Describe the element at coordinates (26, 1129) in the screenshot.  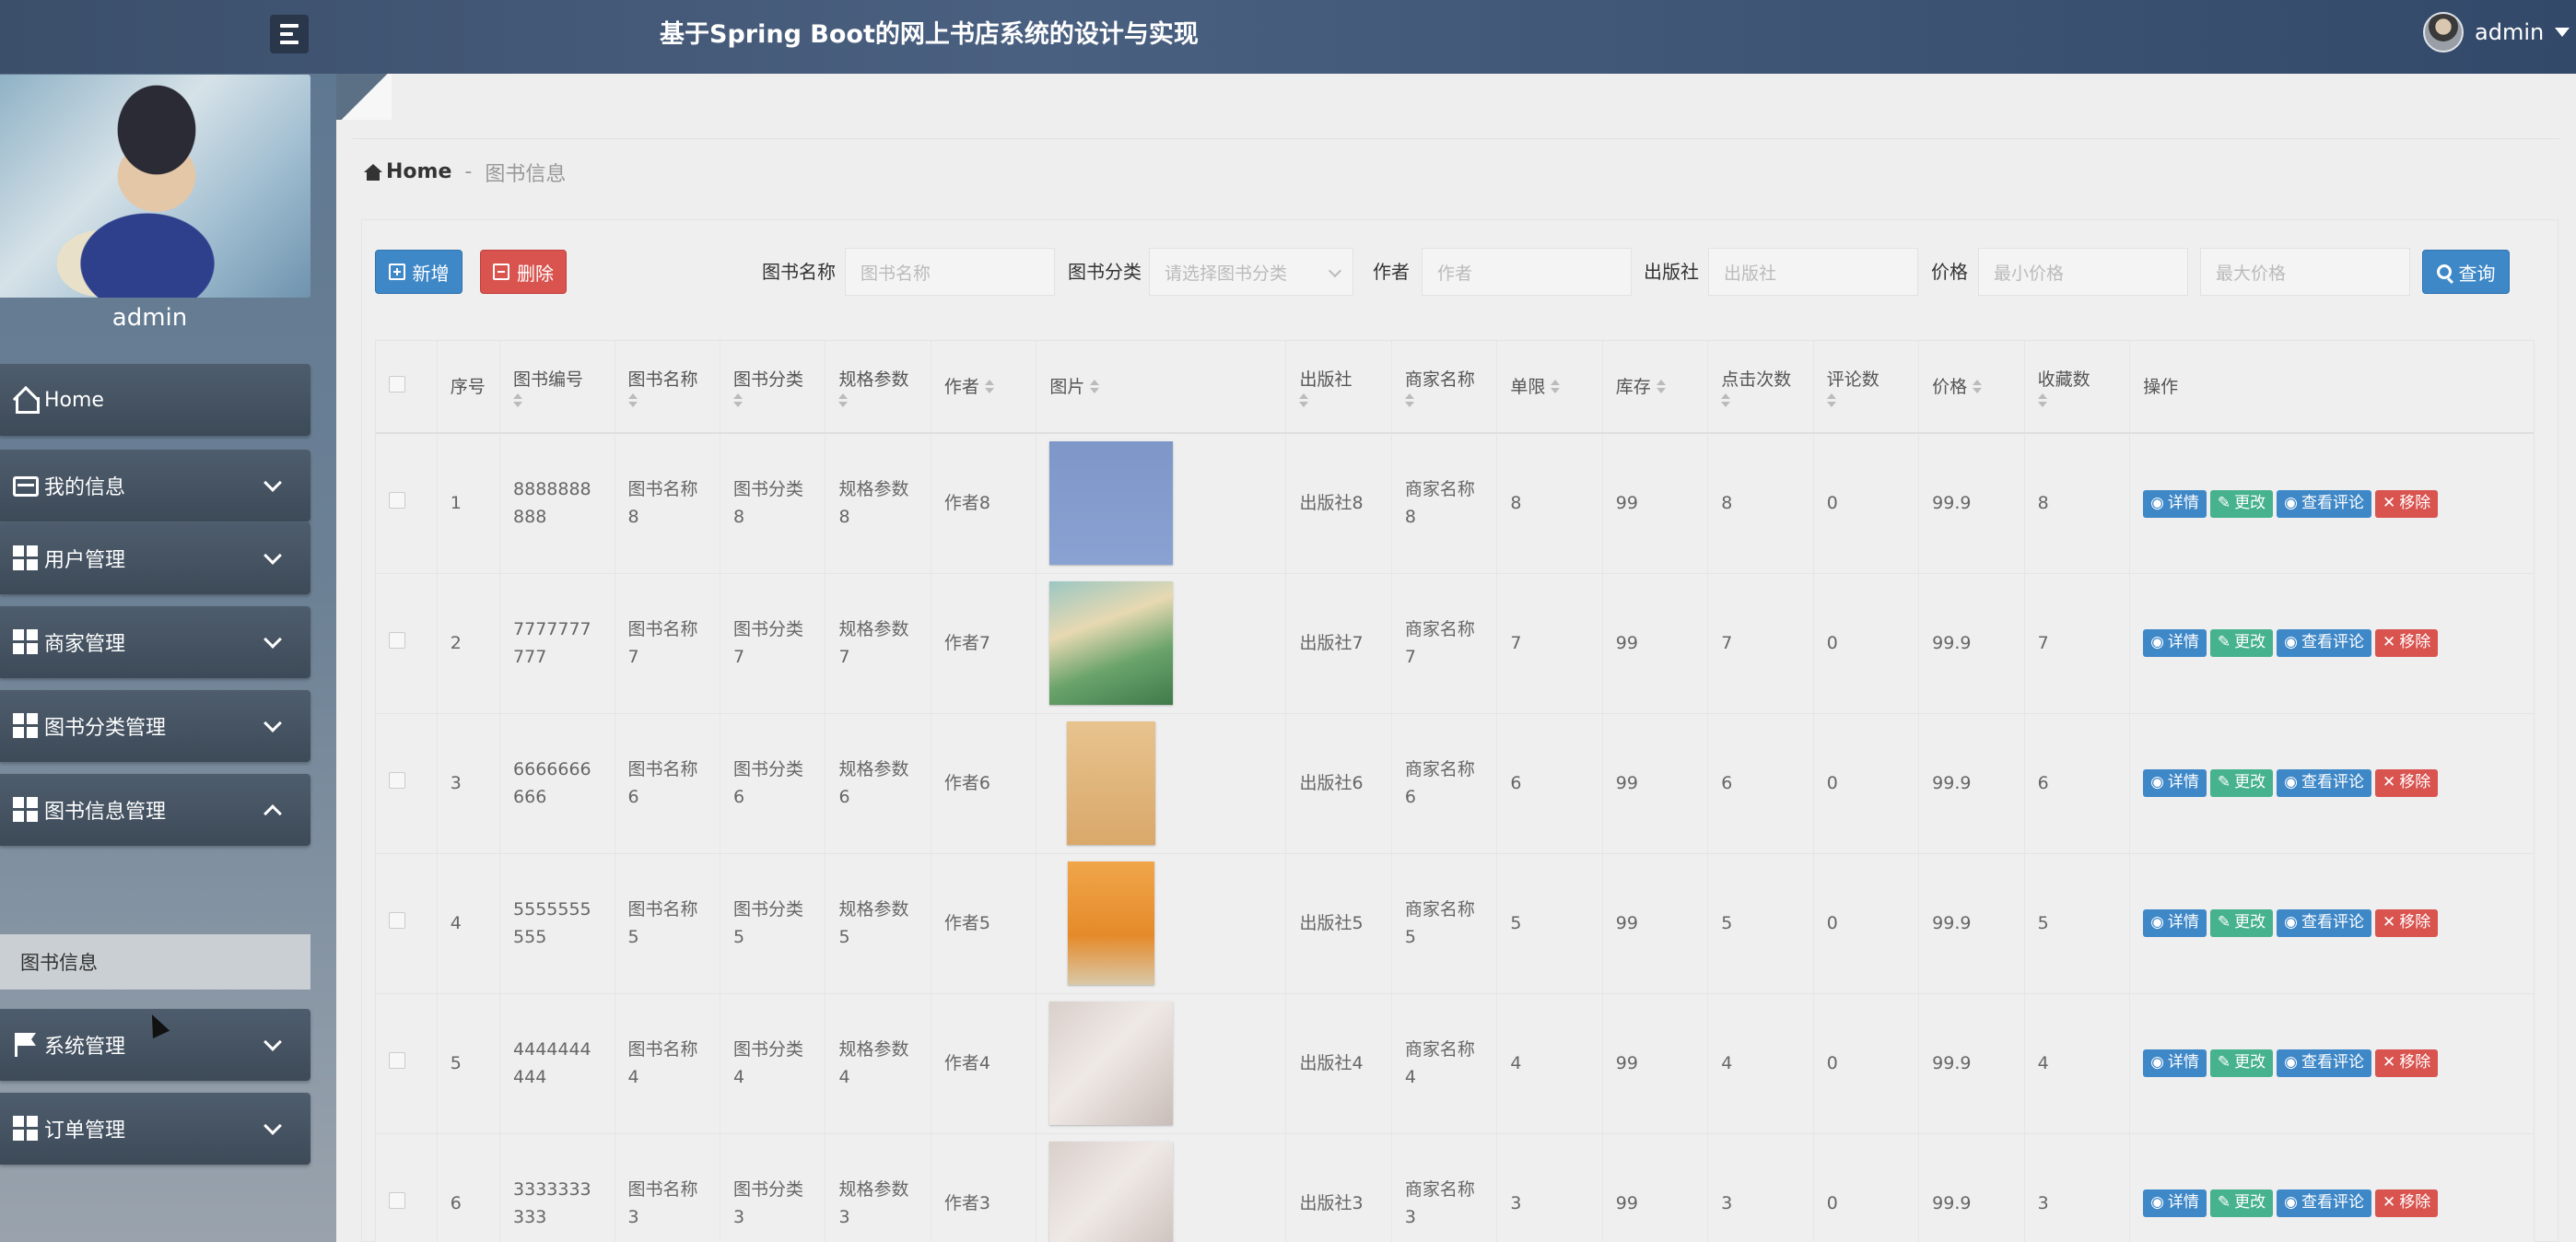
I see `grid-icon` at that location.